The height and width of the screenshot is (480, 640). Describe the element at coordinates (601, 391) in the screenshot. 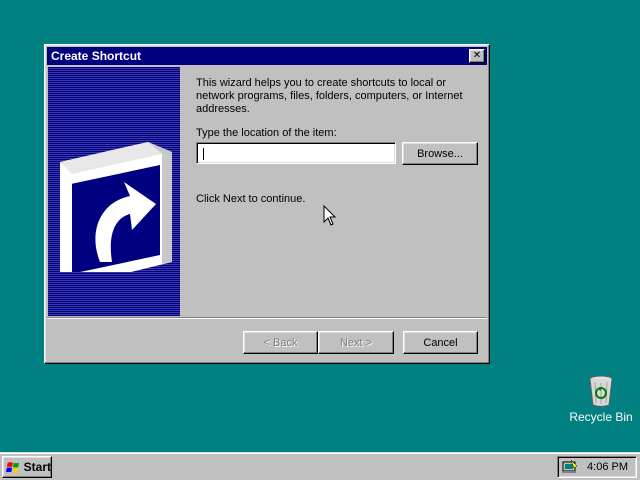

I see `recycle-bin-icon` at that location.